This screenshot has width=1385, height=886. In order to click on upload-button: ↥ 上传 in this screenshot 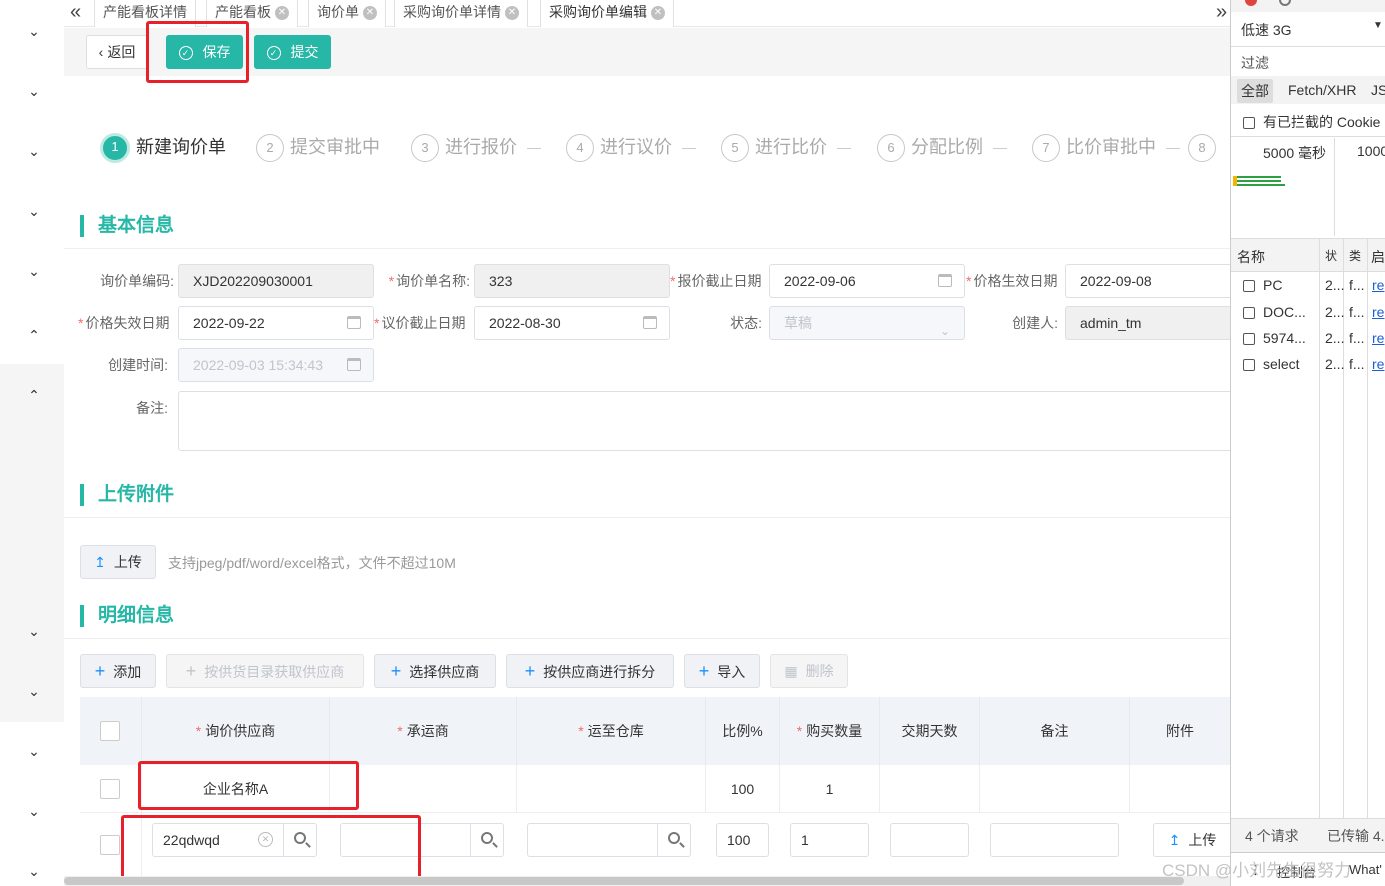, I will do `click(118, 562)`.